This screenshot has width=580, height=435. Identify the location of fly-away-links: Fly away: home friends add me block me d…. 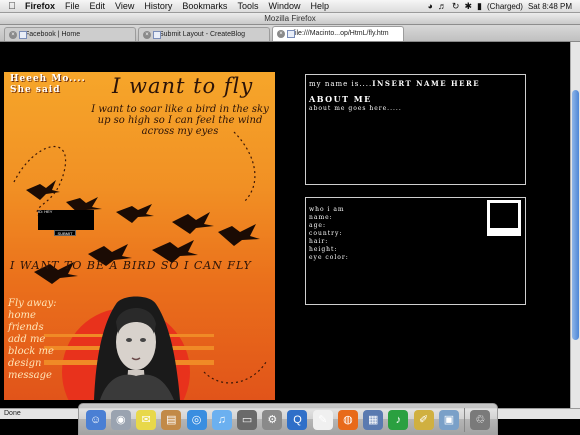
(43, 340).